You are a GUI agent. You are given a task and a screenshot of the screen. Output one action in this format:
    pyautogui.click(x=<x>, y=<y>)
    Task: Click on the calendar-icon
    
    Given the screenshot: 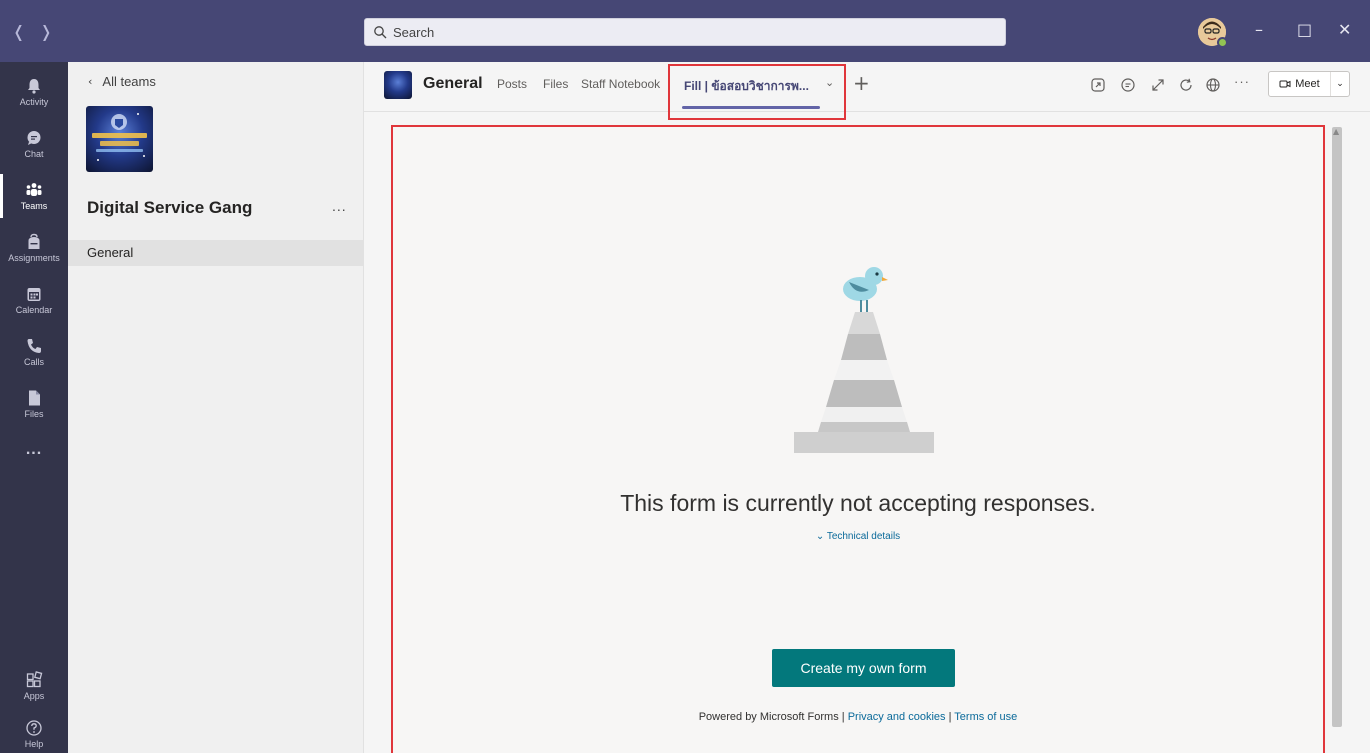 What is the action you would take?
    pyautogui.click(x=34, y=294)
    